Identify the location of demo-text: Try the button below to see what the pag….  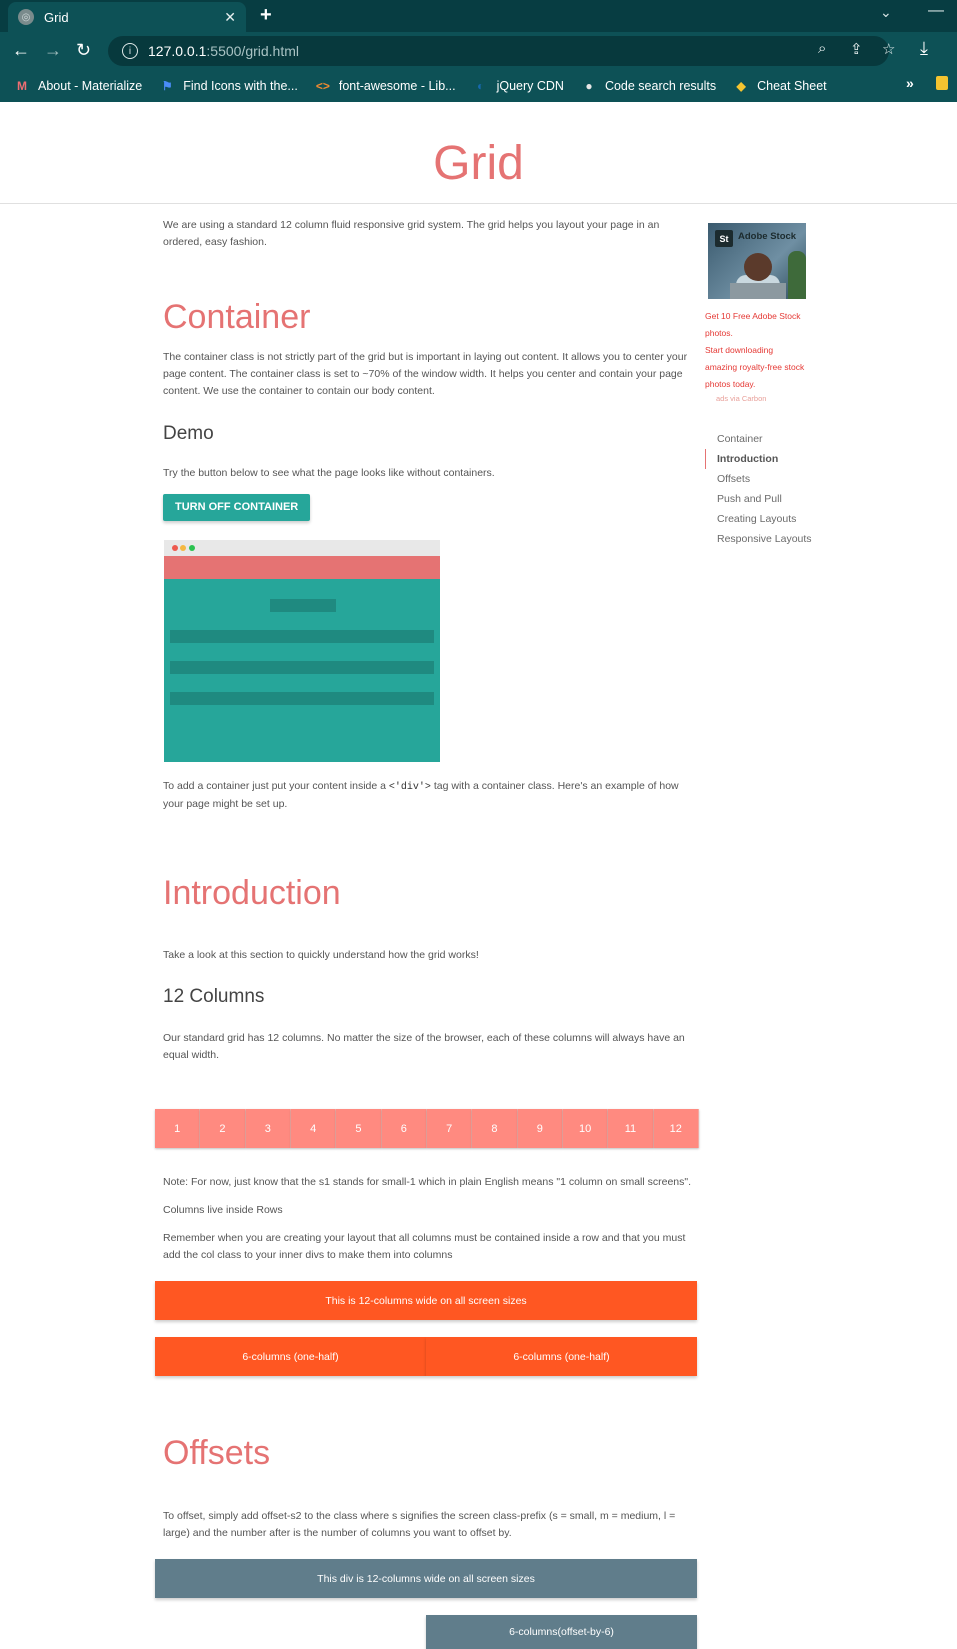
(329, 473).